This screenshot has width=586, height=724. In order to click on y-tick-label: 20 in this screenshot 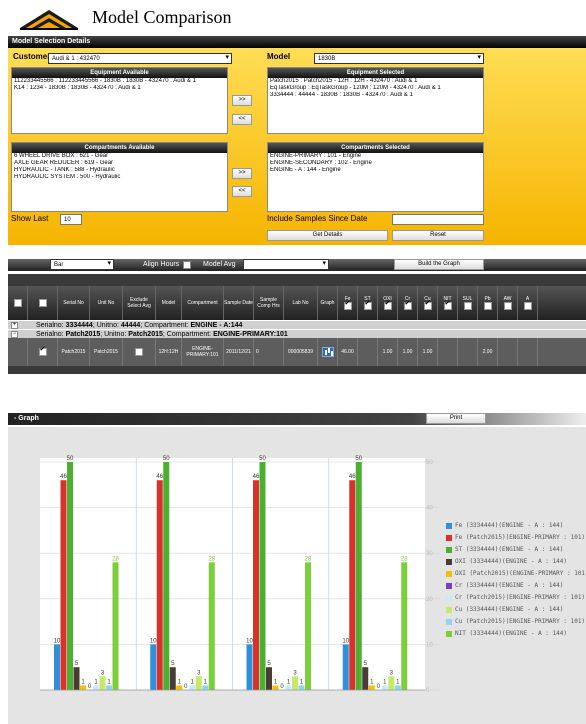, I will do `click(429, 600)`.